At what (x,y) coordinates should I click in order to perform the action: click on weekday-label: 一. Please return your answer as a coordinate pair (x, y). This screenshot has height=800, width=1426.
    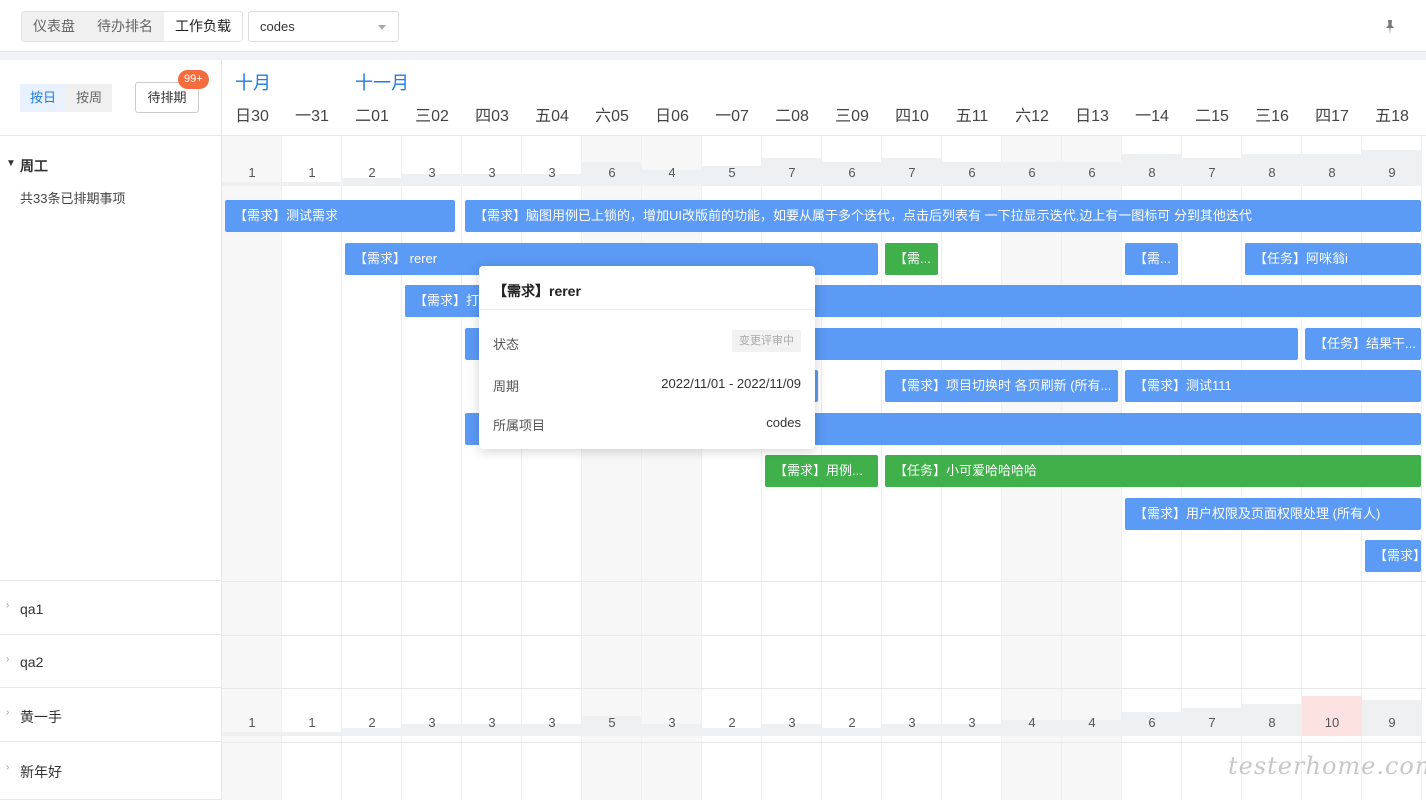
    Looking at the image, I should click on (1143, 116).